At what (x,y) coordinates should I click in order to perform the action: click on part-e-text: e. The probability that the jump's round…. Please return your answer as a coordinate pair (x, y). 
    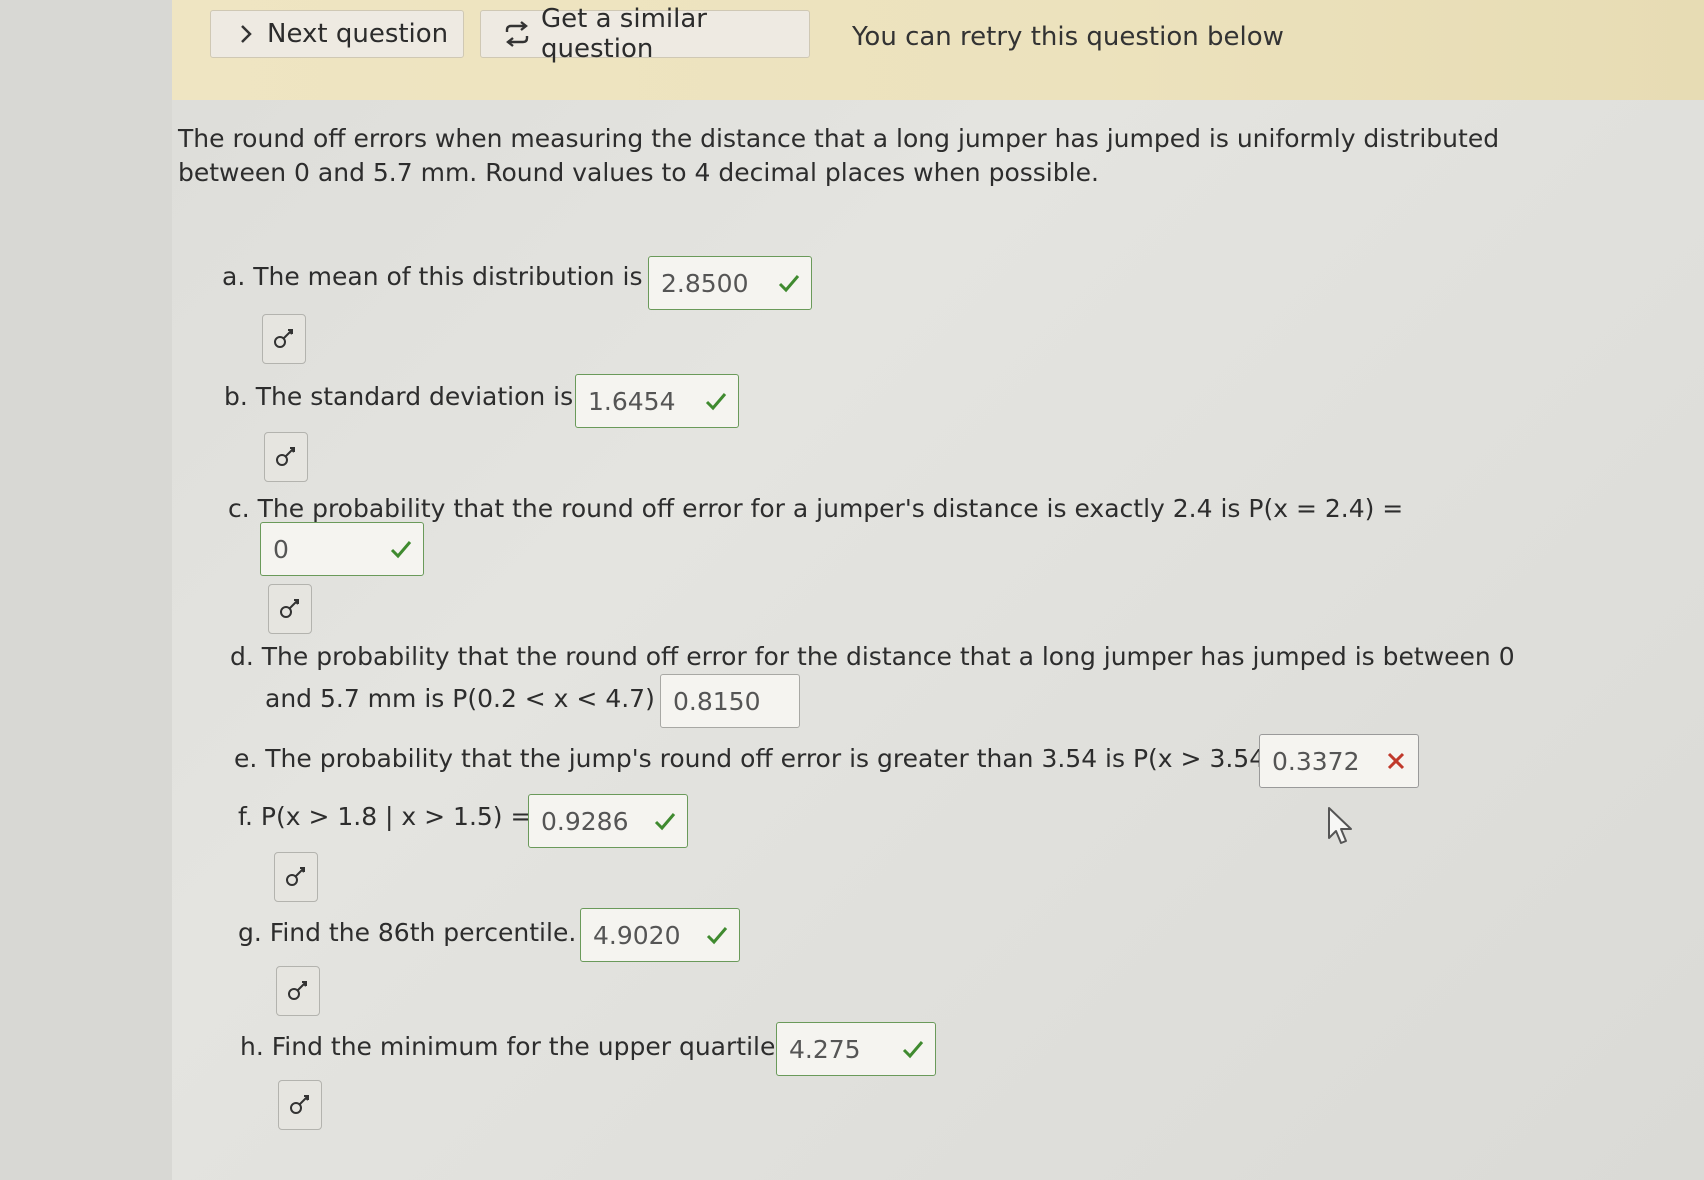
    Looking at the image, I should click on (769, 758).